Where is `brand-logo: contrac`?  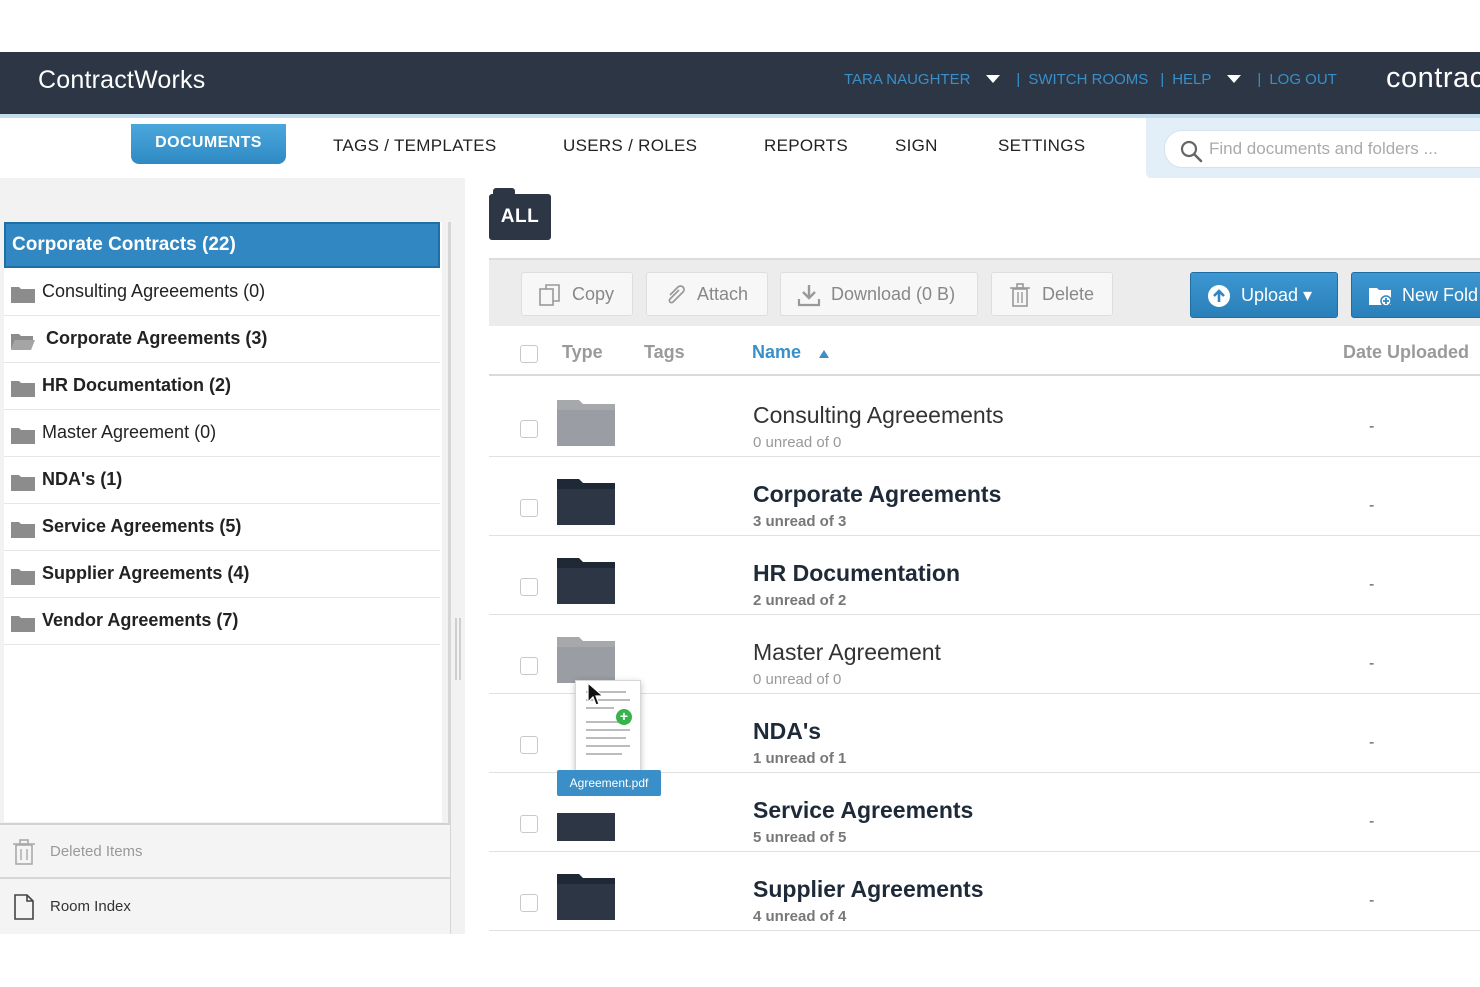
brand-logo: contrac is located at coordinates (1433, 78).